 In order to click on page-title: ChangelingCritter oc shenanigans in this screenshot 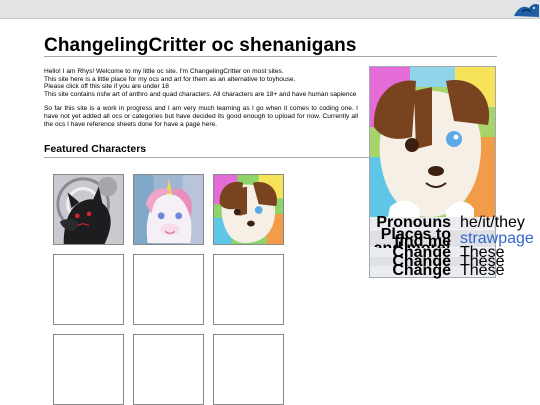, I will do `click(200, 45)`.